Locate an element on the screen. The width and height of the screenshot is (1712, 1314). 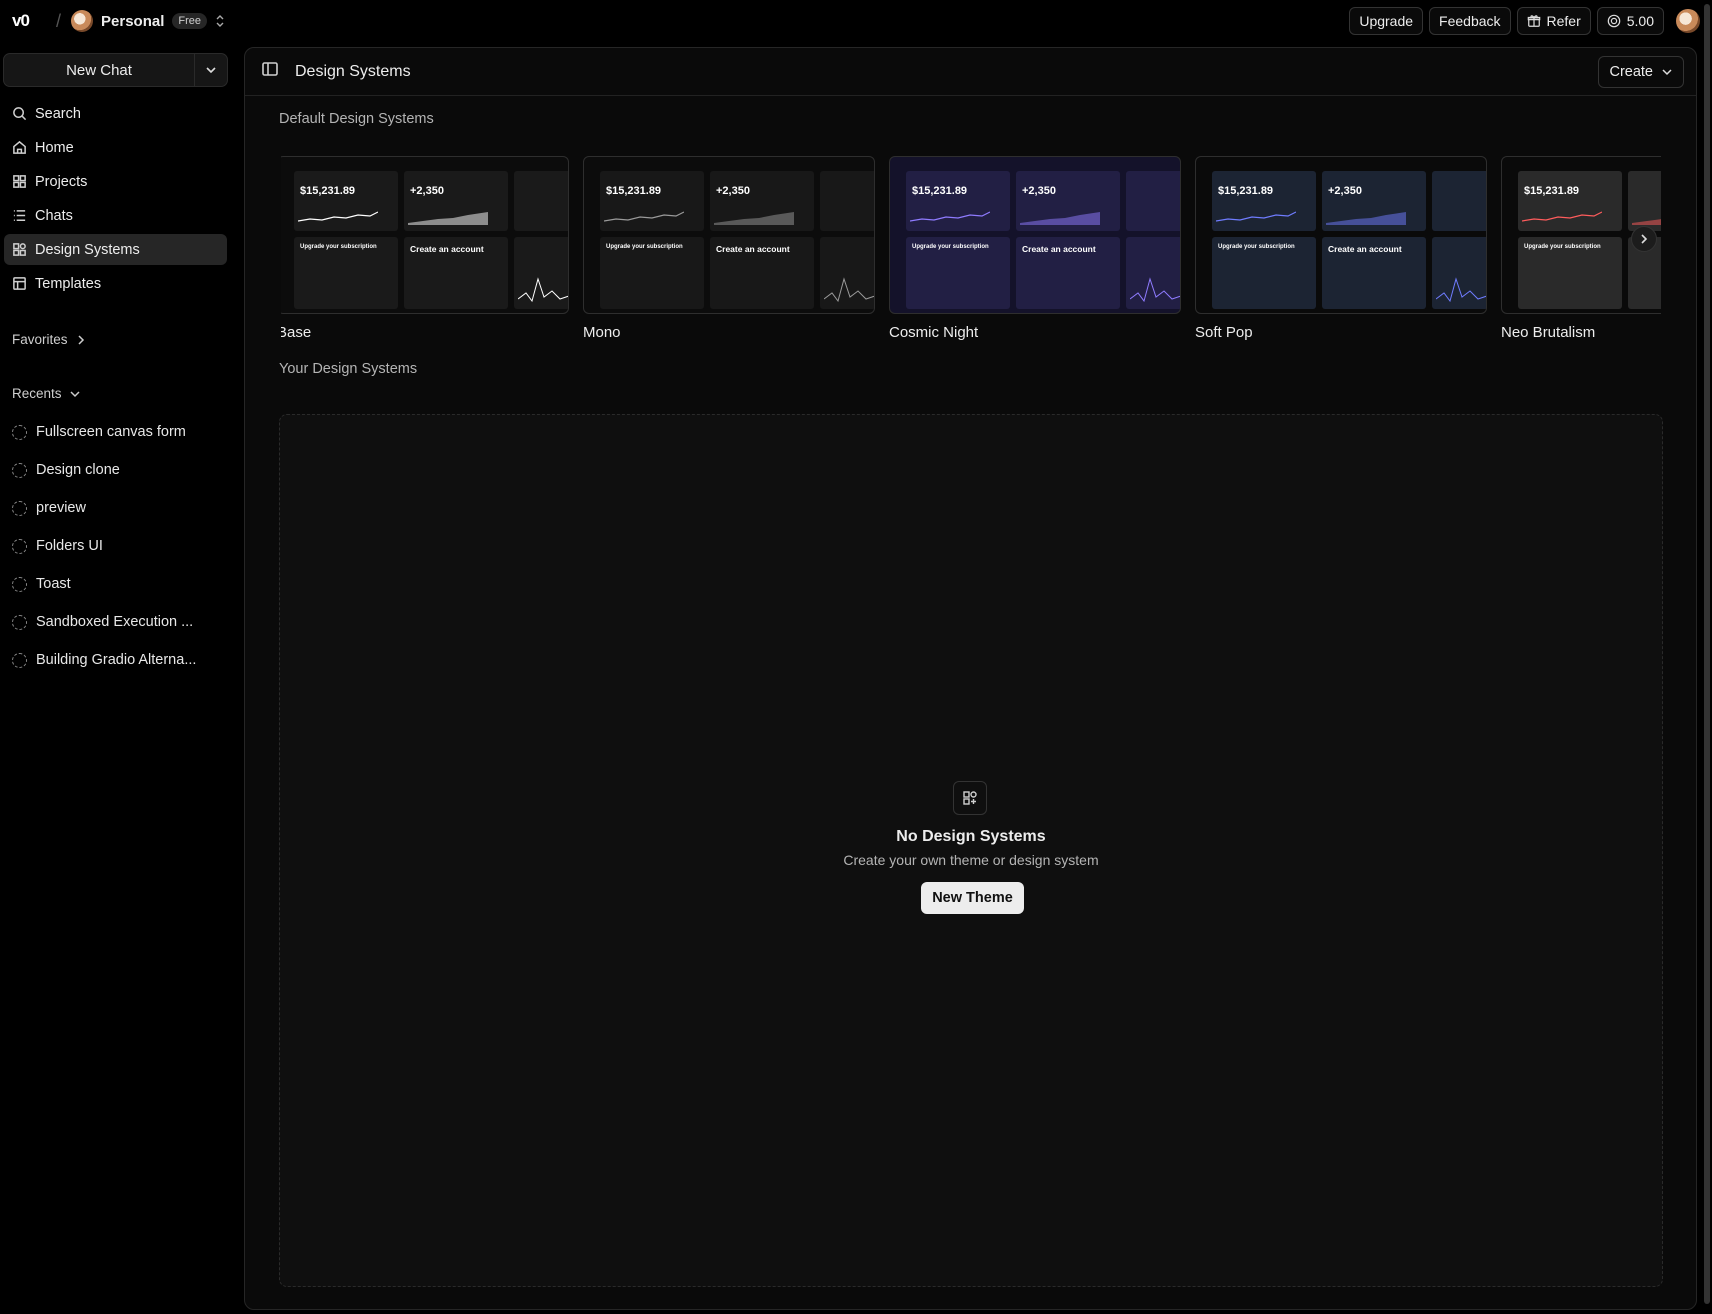
empty-state-title: No Design Systems is located at coordinates (971, 836).